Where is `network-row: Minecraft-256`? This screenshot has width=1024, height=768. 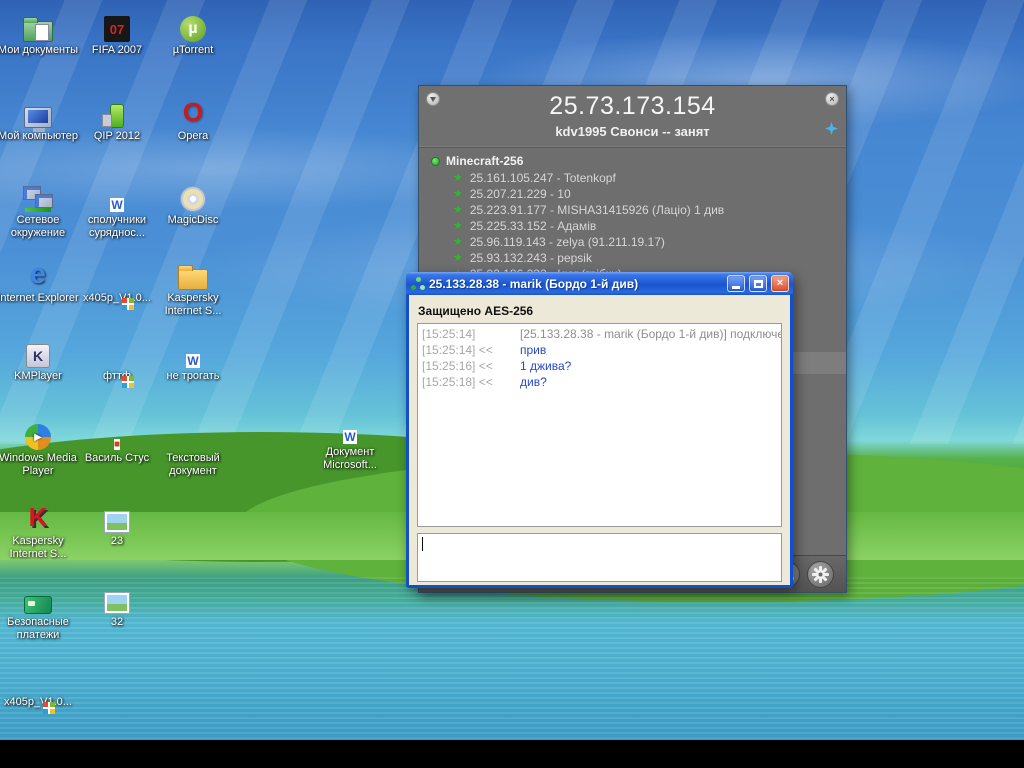
network-row: Minecraft-256 is located at coordinates (632, 161).